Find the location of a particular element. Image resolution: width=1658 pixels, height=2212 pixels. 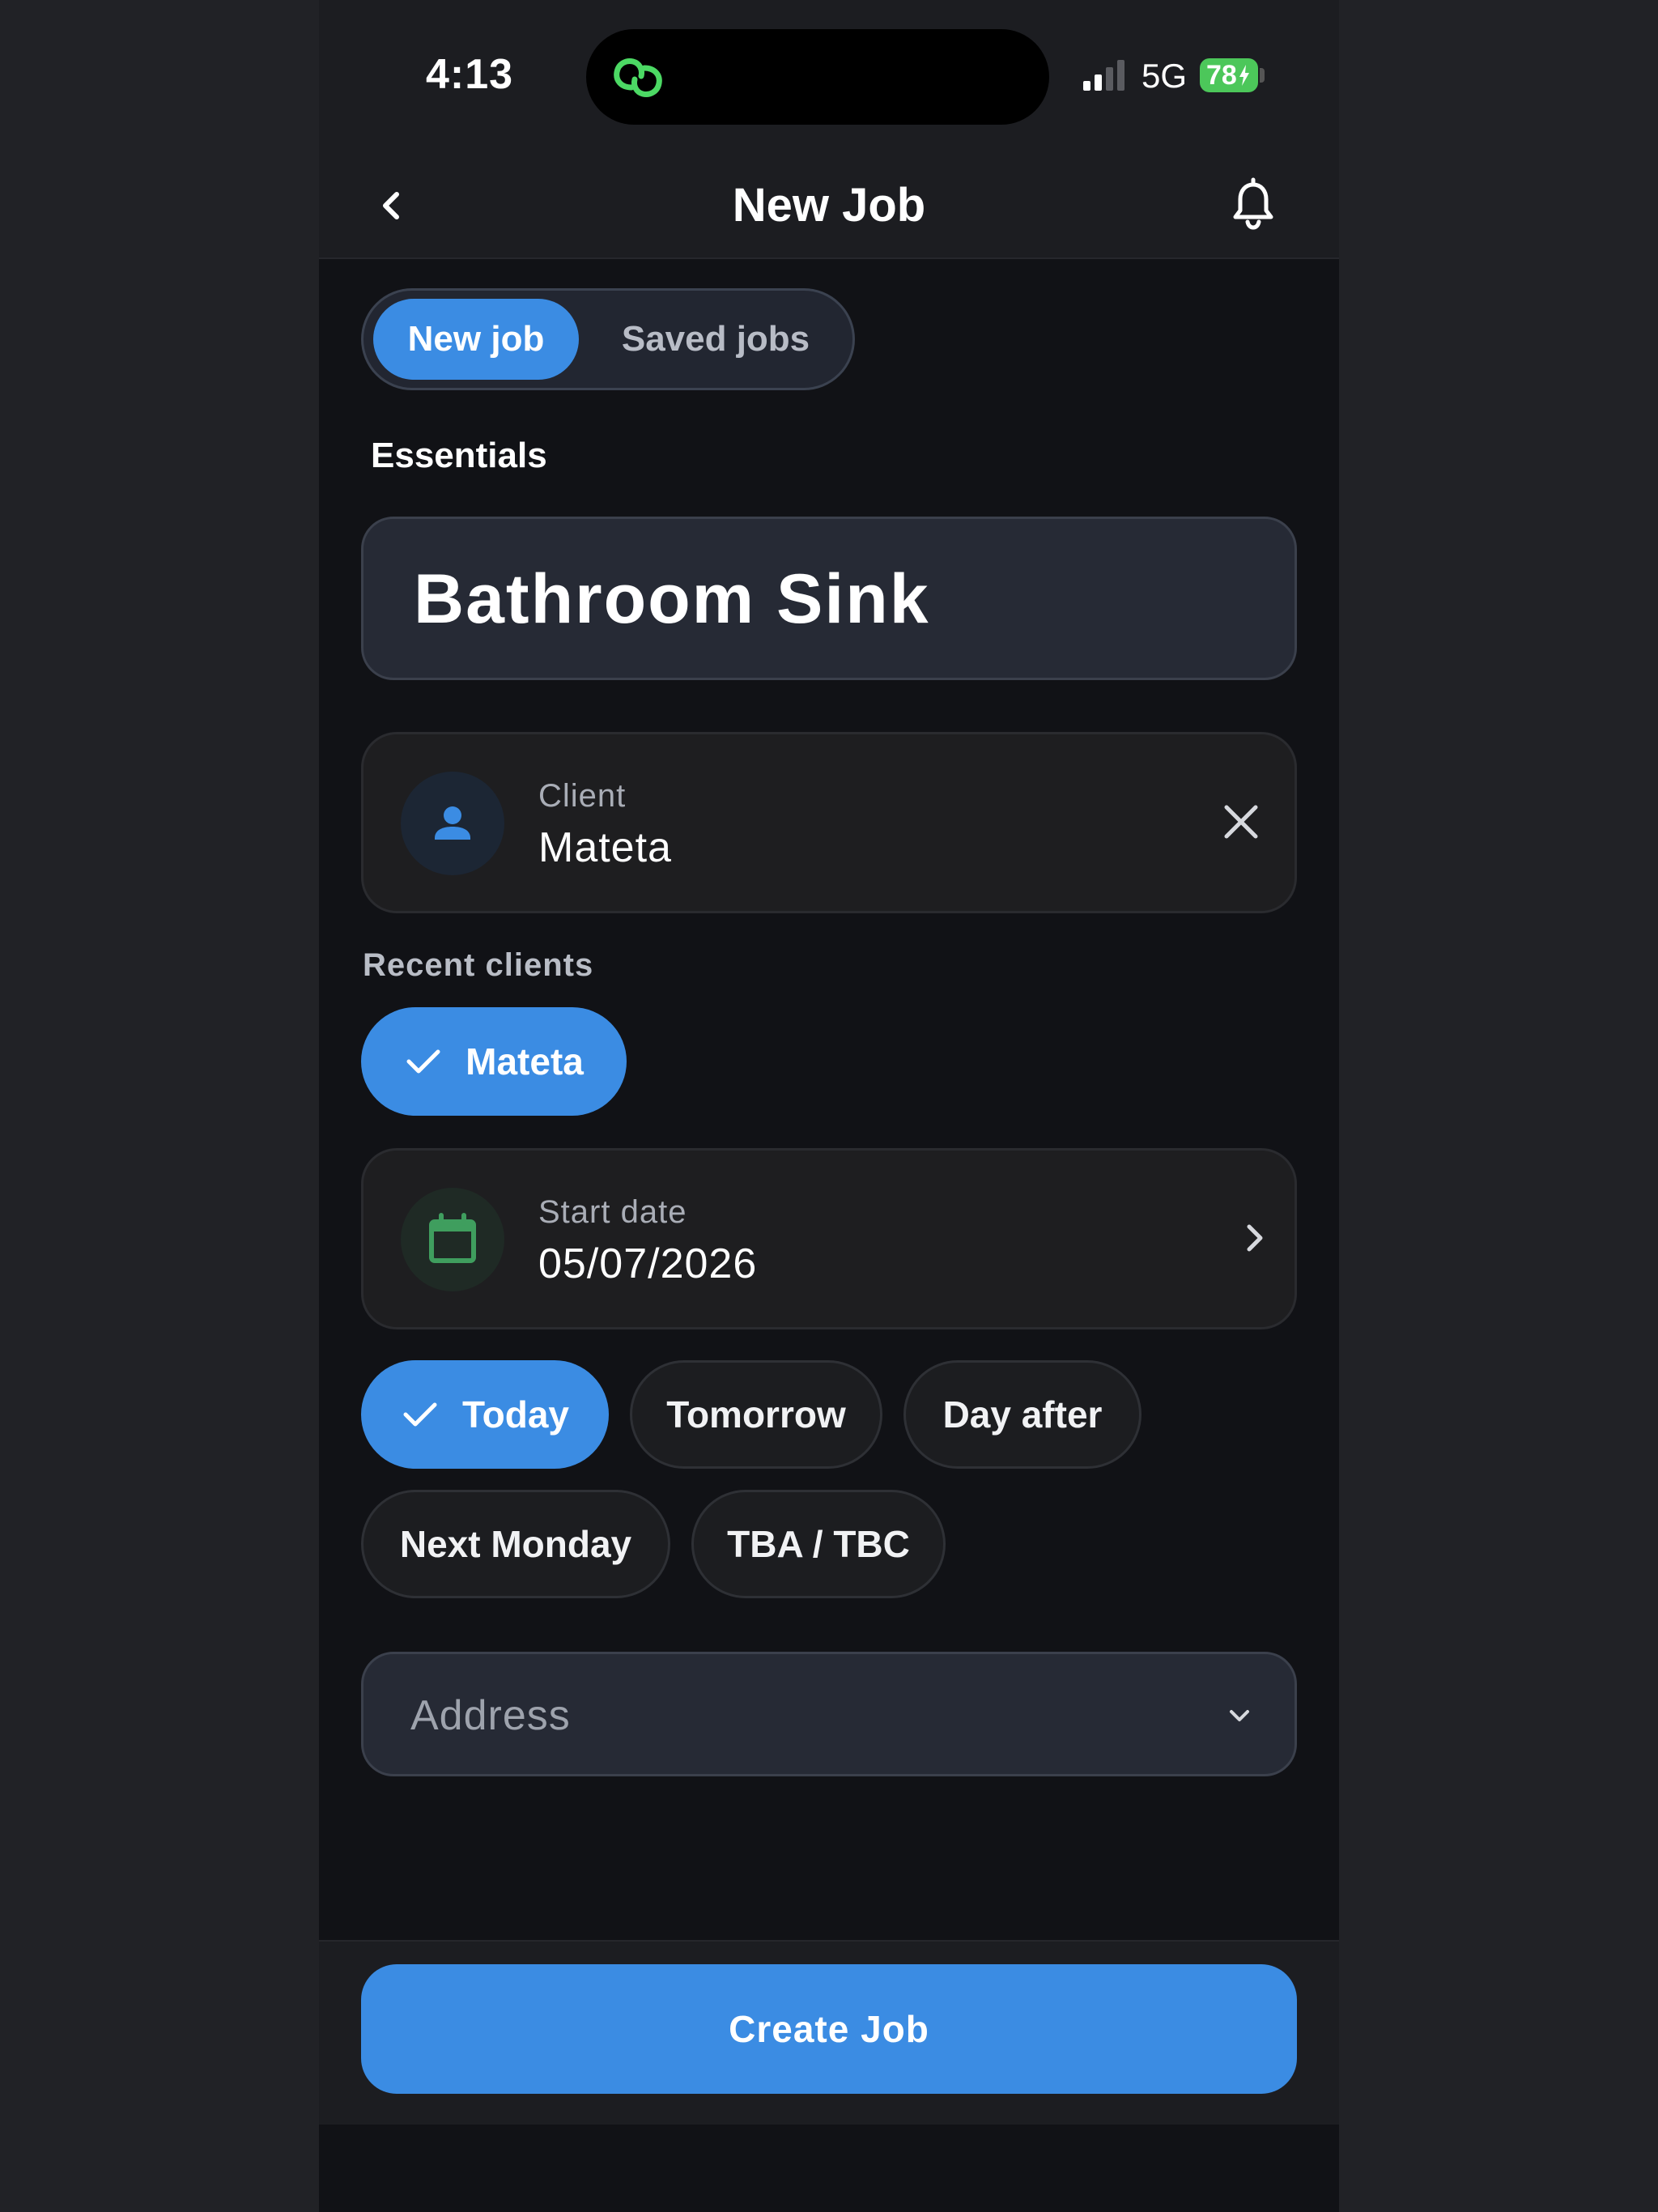

battery-indicator: 78 is located at coordinates (1229, 75).